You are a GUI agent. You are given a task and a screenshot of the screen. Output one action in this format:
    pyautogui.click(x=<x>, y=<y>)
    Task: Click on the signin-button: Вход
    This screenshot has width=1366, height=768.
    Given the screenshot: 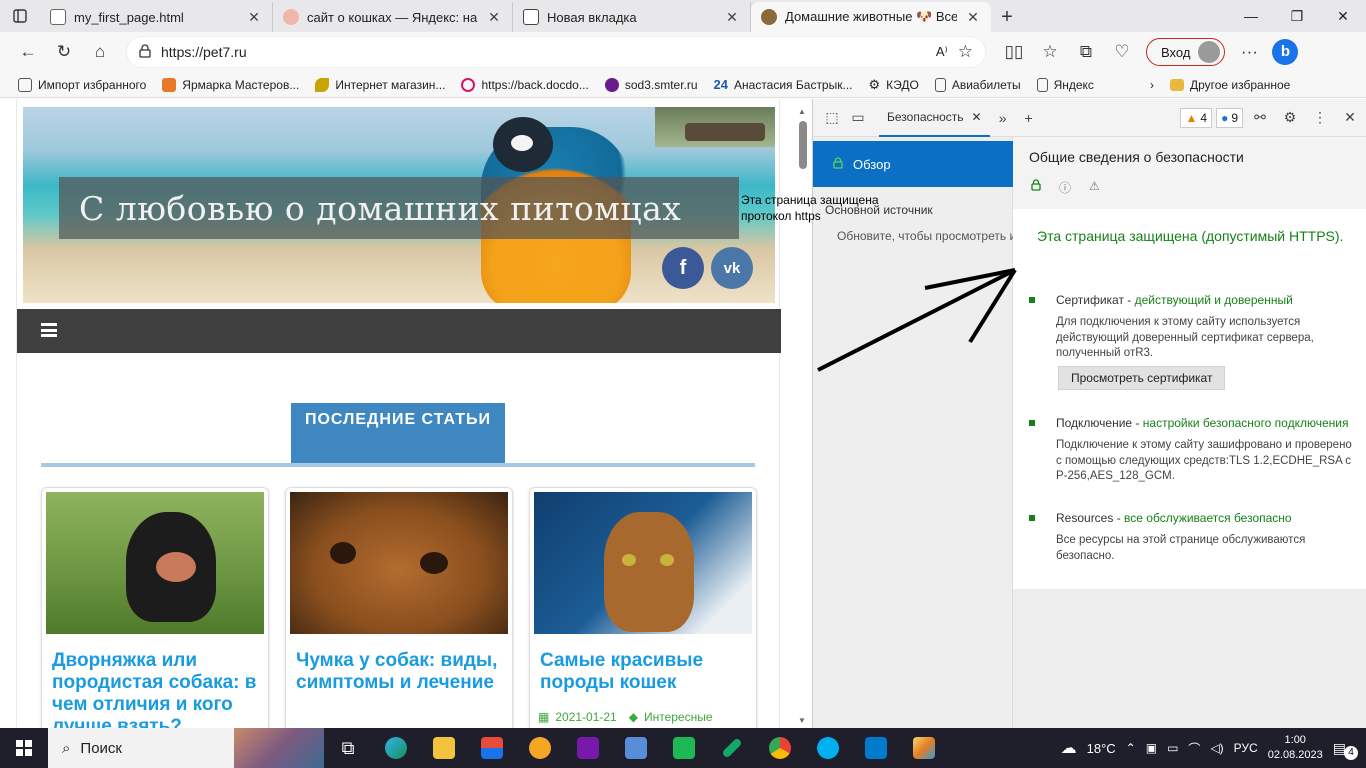 What is the action you would take?
    pyautogui.click(x=1186, y=52)
    